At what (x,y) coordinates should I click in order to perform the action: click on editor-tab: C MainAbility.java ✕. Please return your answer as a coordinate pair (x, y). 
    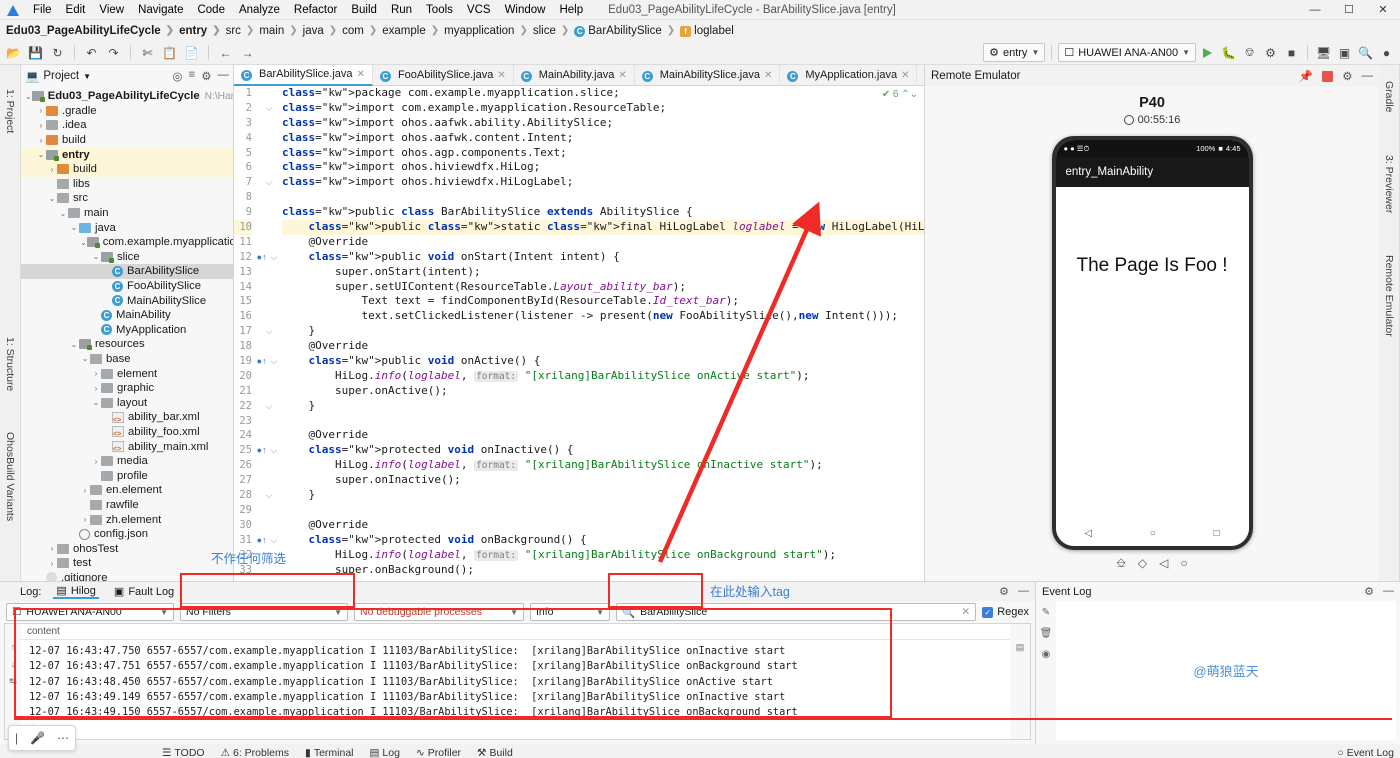
    Looking at the image, I should click on (574, 75).